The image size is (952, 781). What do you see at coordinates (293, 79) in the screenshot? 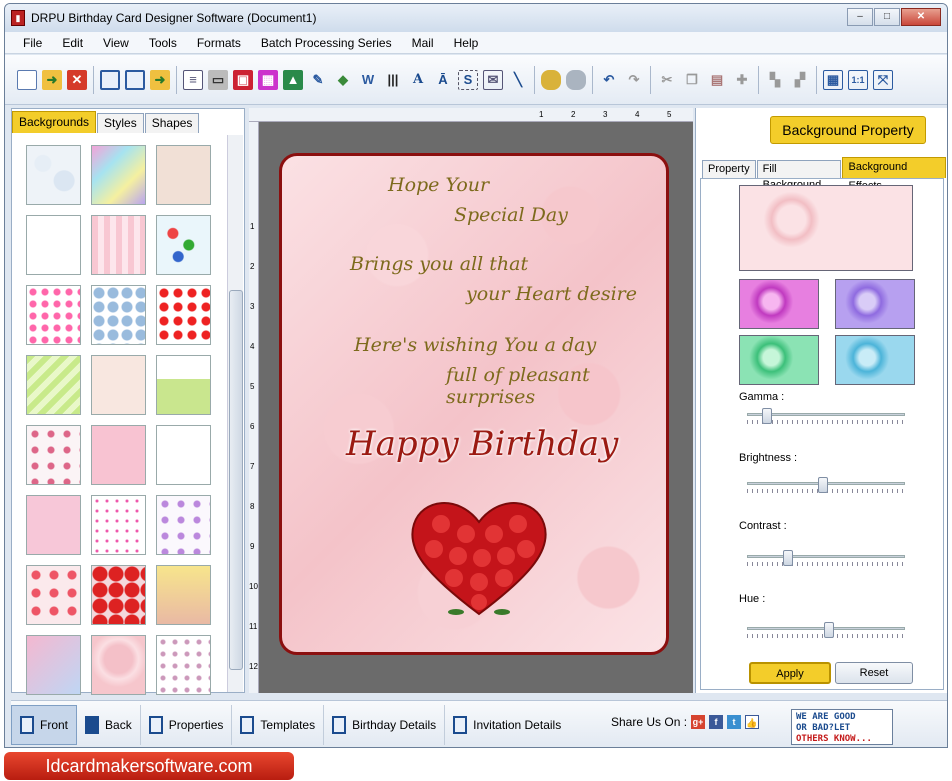
I see `image-icon: ▲` at bounding box center [293, 79].